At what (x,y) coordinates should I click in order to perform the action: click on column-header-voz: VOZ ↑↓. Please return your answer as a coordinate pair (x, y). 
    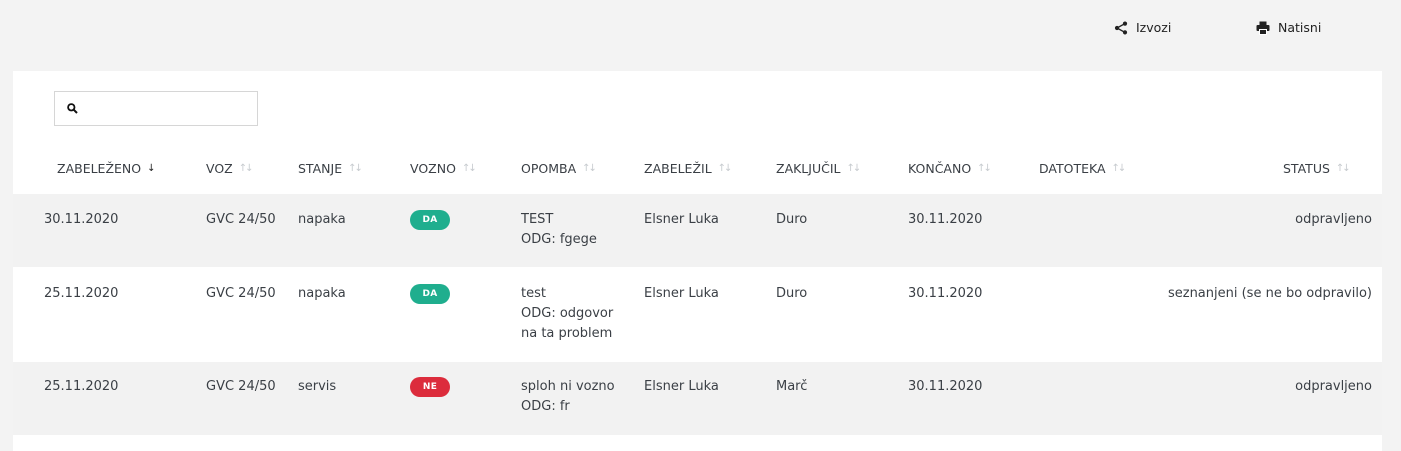
    Looking at the image, I should click on (230, 168).